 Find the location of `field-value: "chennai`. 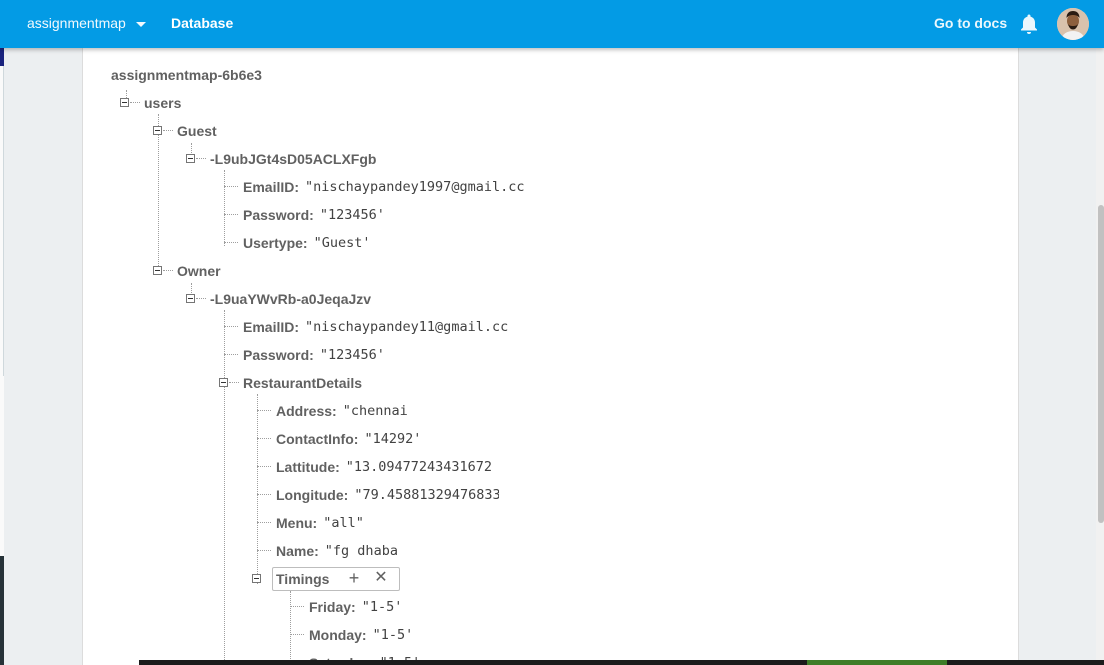

field-value: "chennai is located at coordinates (375, 411).